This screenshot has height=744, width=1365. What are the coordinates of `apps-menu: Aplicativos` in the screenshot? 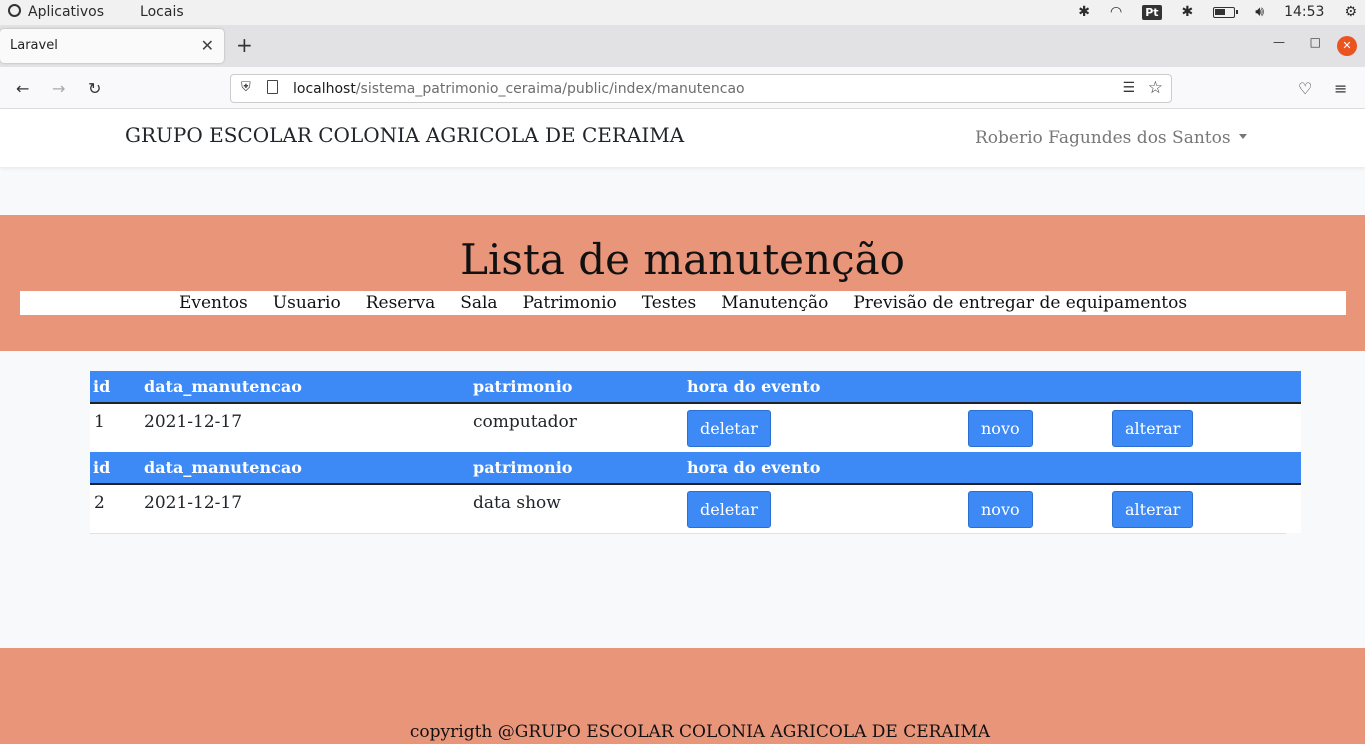 It's located at (65, 11).